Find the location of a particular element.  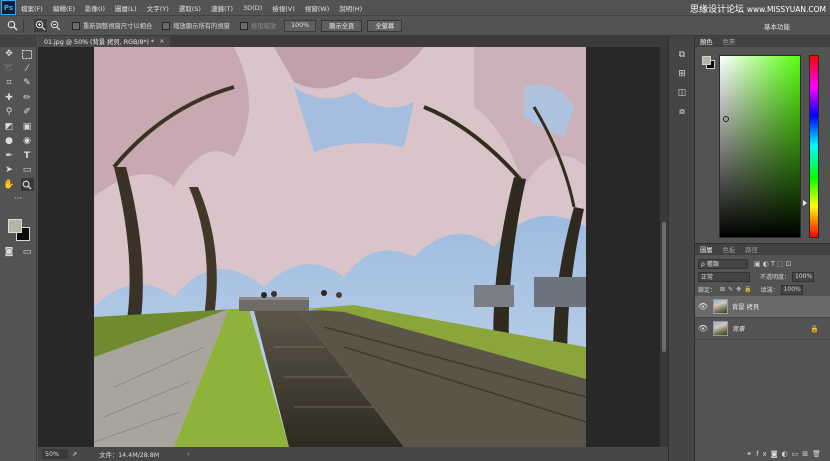

new-layer-icon: ⊞ is located at coordinates (807, 454).